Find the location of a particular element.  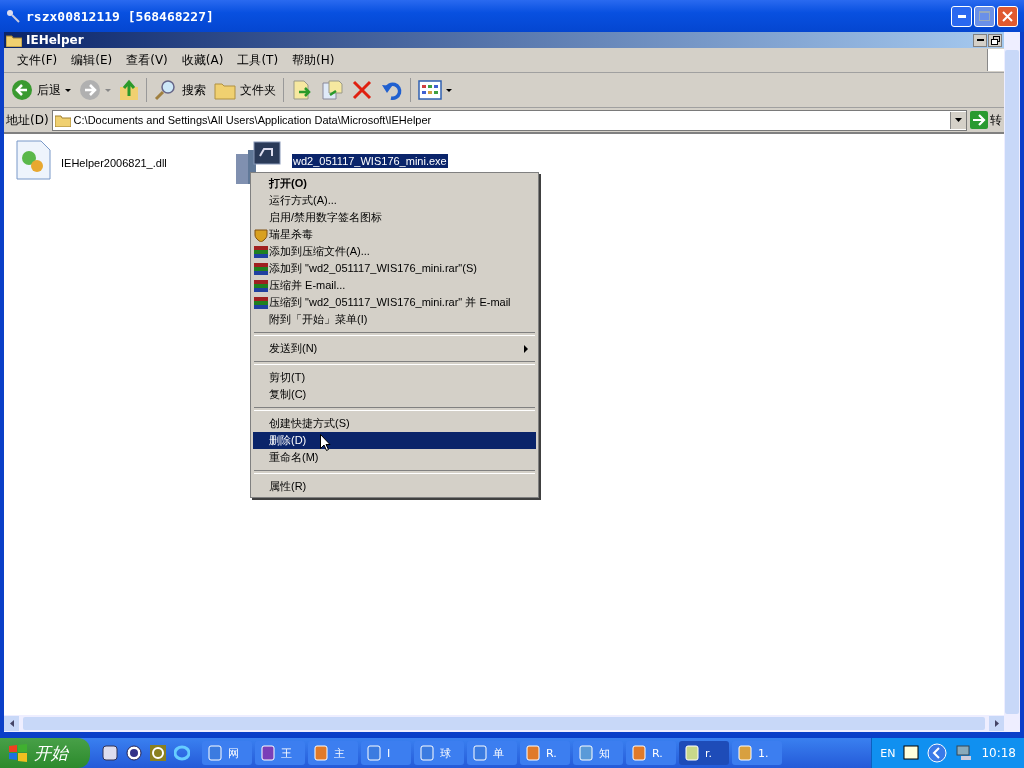

menu-item: 文件(F) is located at coordinates (37, 60).